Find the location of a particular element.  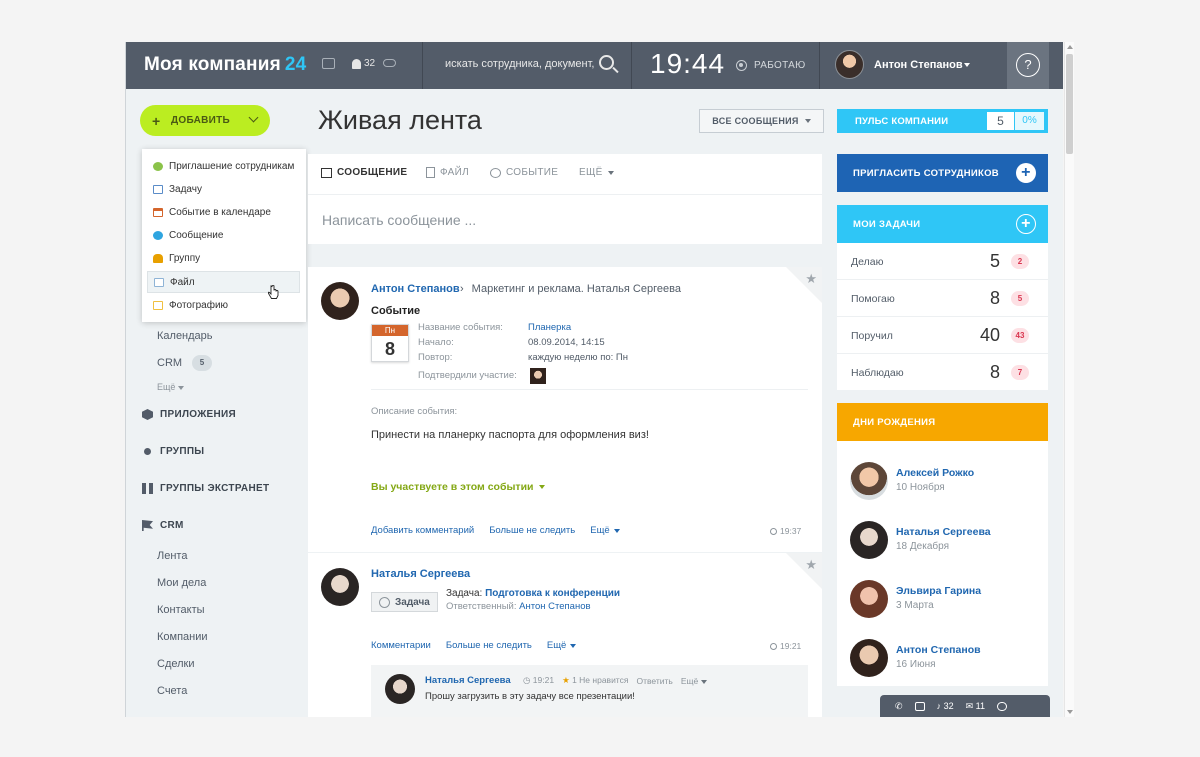

crm-item-contacts: Контакты is located at coordinates (181, 610).